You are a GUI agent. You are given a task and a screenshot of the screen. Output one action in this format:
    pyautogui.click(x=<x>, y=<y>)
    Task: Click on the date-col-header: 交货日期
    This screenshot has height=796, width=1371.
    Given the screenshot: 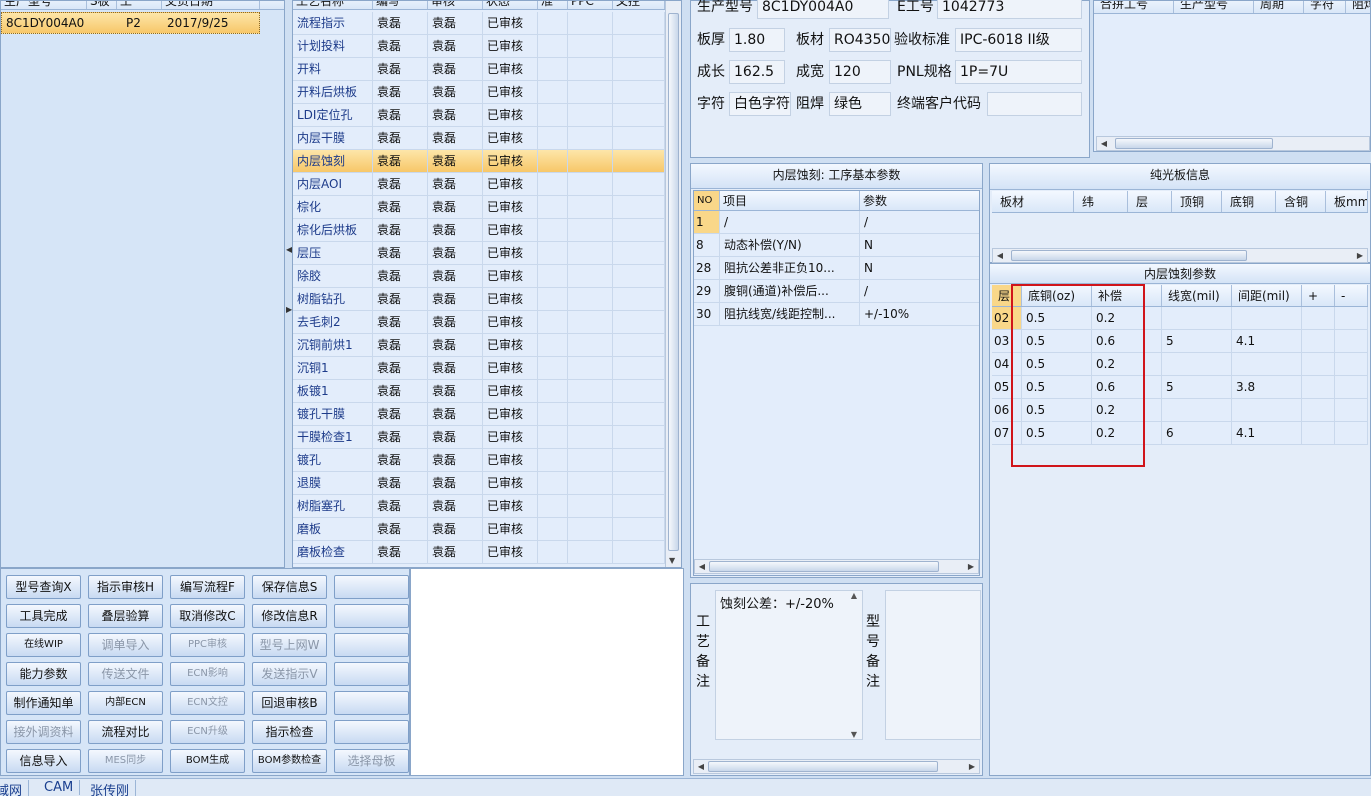 What is the action you would take?
    pyautogui.click(x=211, y=5)
    